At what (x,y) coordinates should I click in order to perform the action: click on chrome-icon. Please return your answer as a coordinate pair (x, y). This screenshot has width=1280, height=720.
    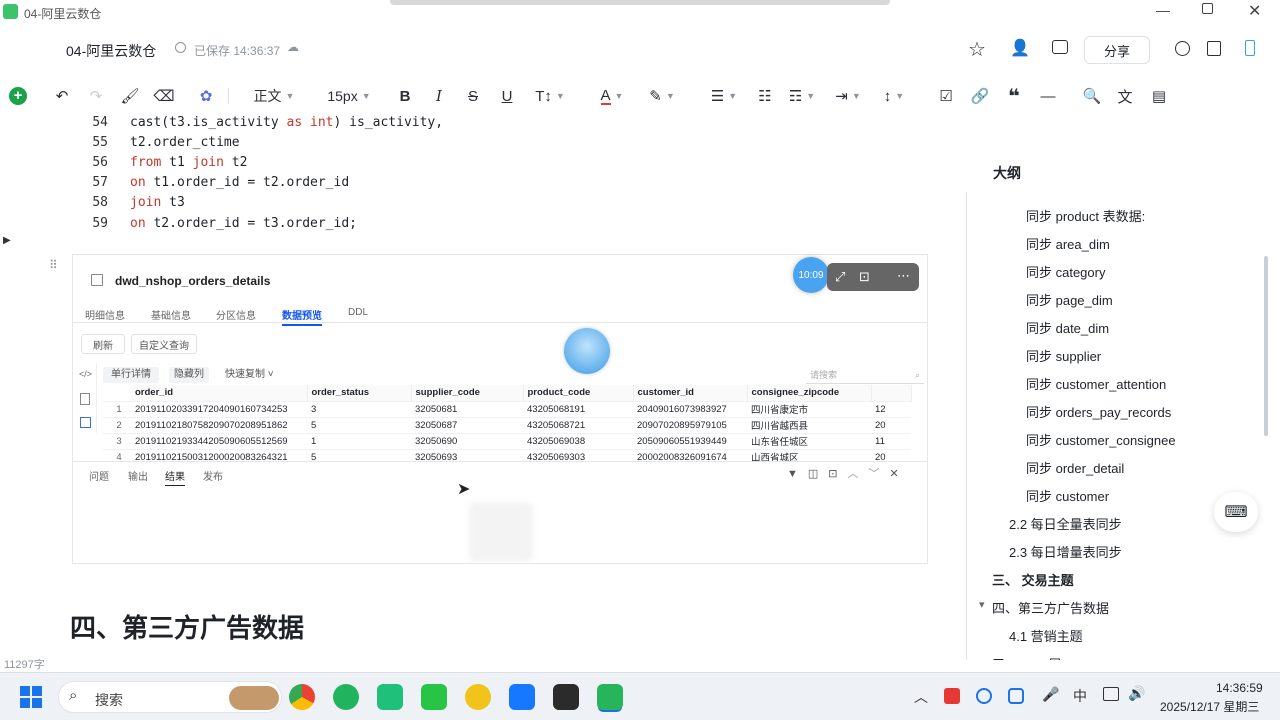
    Looking at the image, I should click on (302, 697).